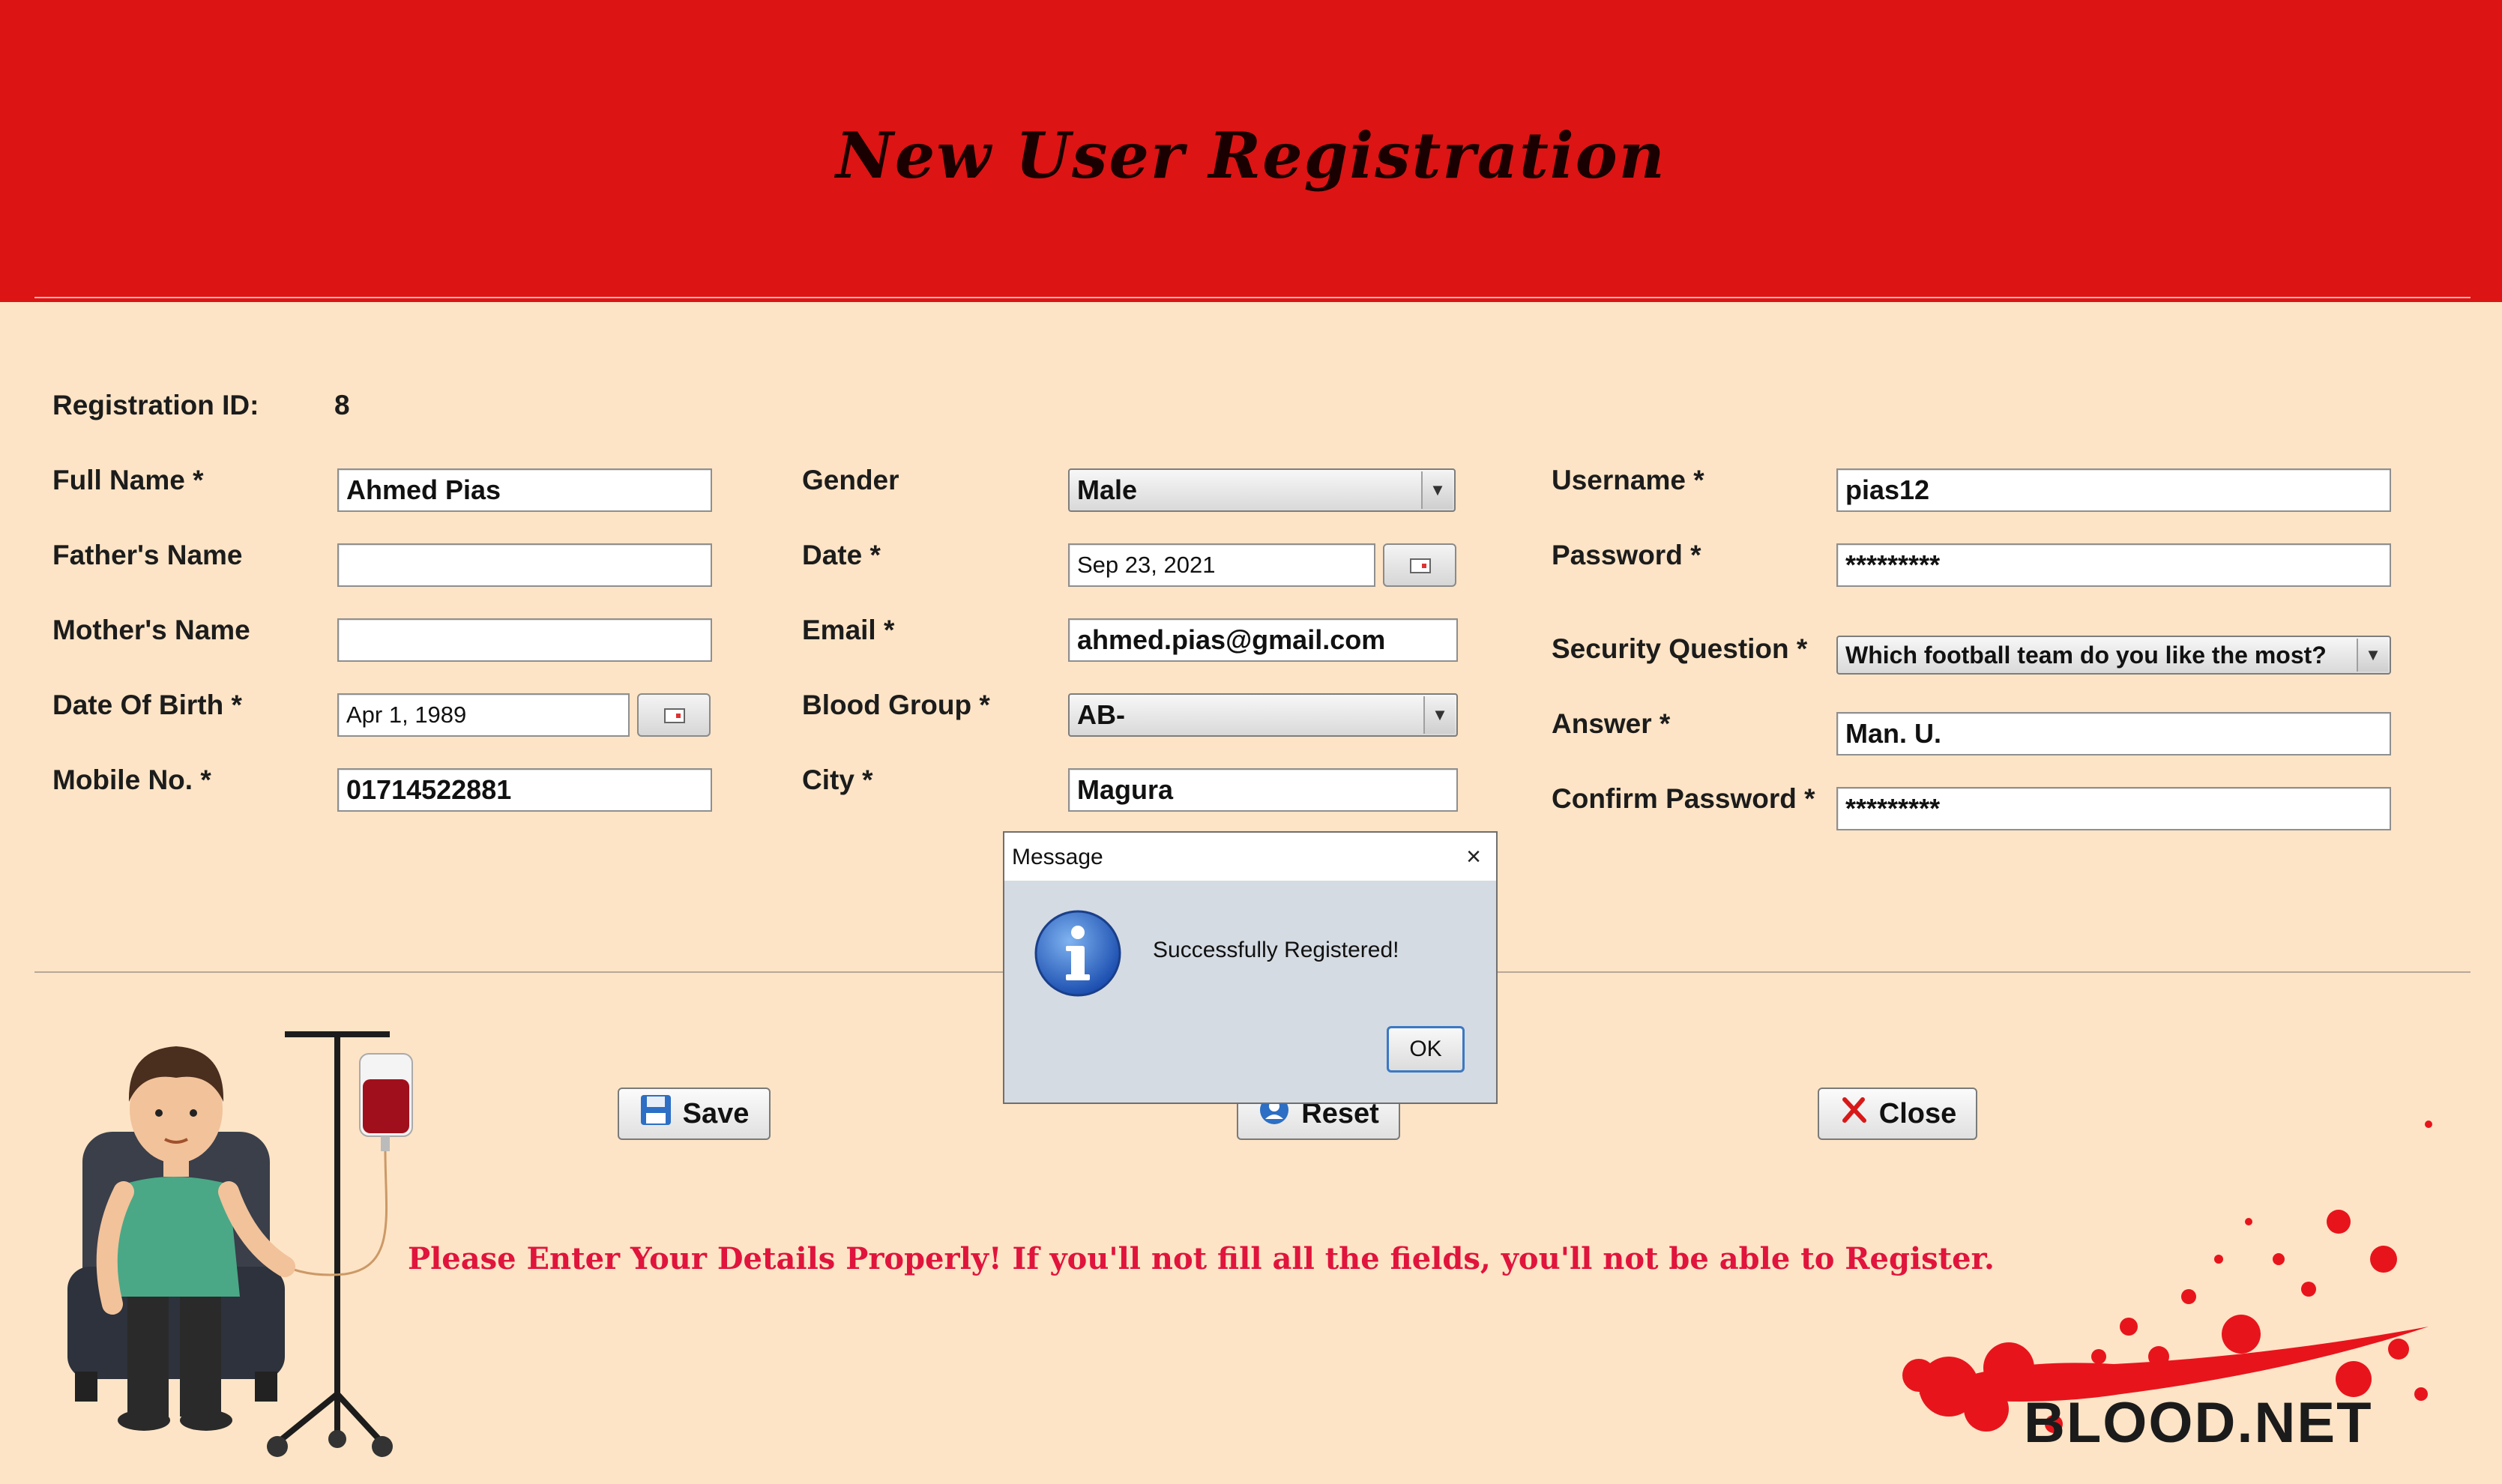 The height and width of the screenshot is (1484, 2502). What do you see at coordinates (1854, 1113) in the screenshot?
I see `close-icon` at bounding box center [1854, 1113].